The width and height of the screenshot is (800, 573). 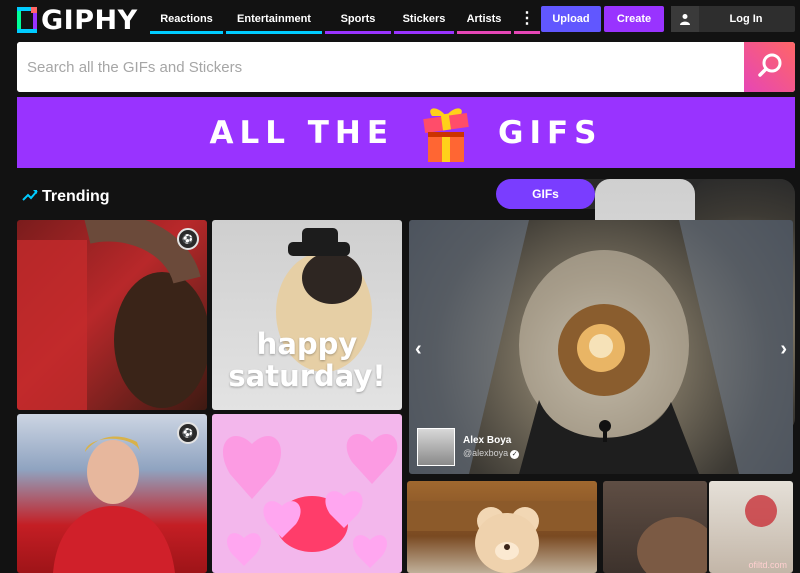 I want to click on nav-reactions: Reactions, so click(x=186, y=20).